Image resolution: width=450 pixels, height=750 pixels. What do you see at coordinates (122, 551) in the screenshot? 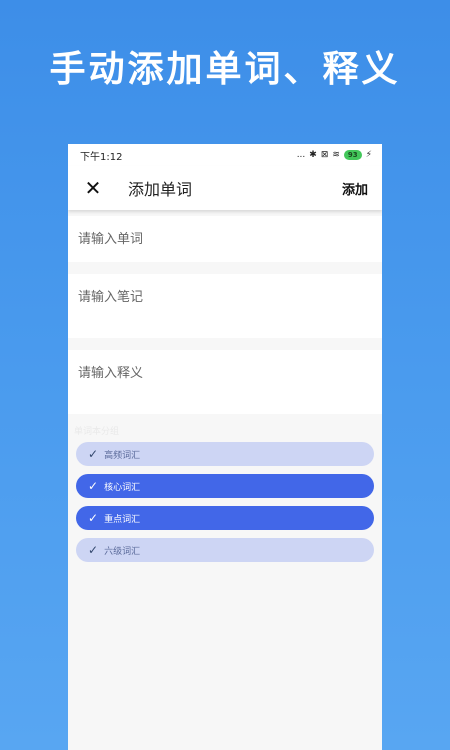
I see `tag-label: 六级词汇` at bounding box center [122, 551].